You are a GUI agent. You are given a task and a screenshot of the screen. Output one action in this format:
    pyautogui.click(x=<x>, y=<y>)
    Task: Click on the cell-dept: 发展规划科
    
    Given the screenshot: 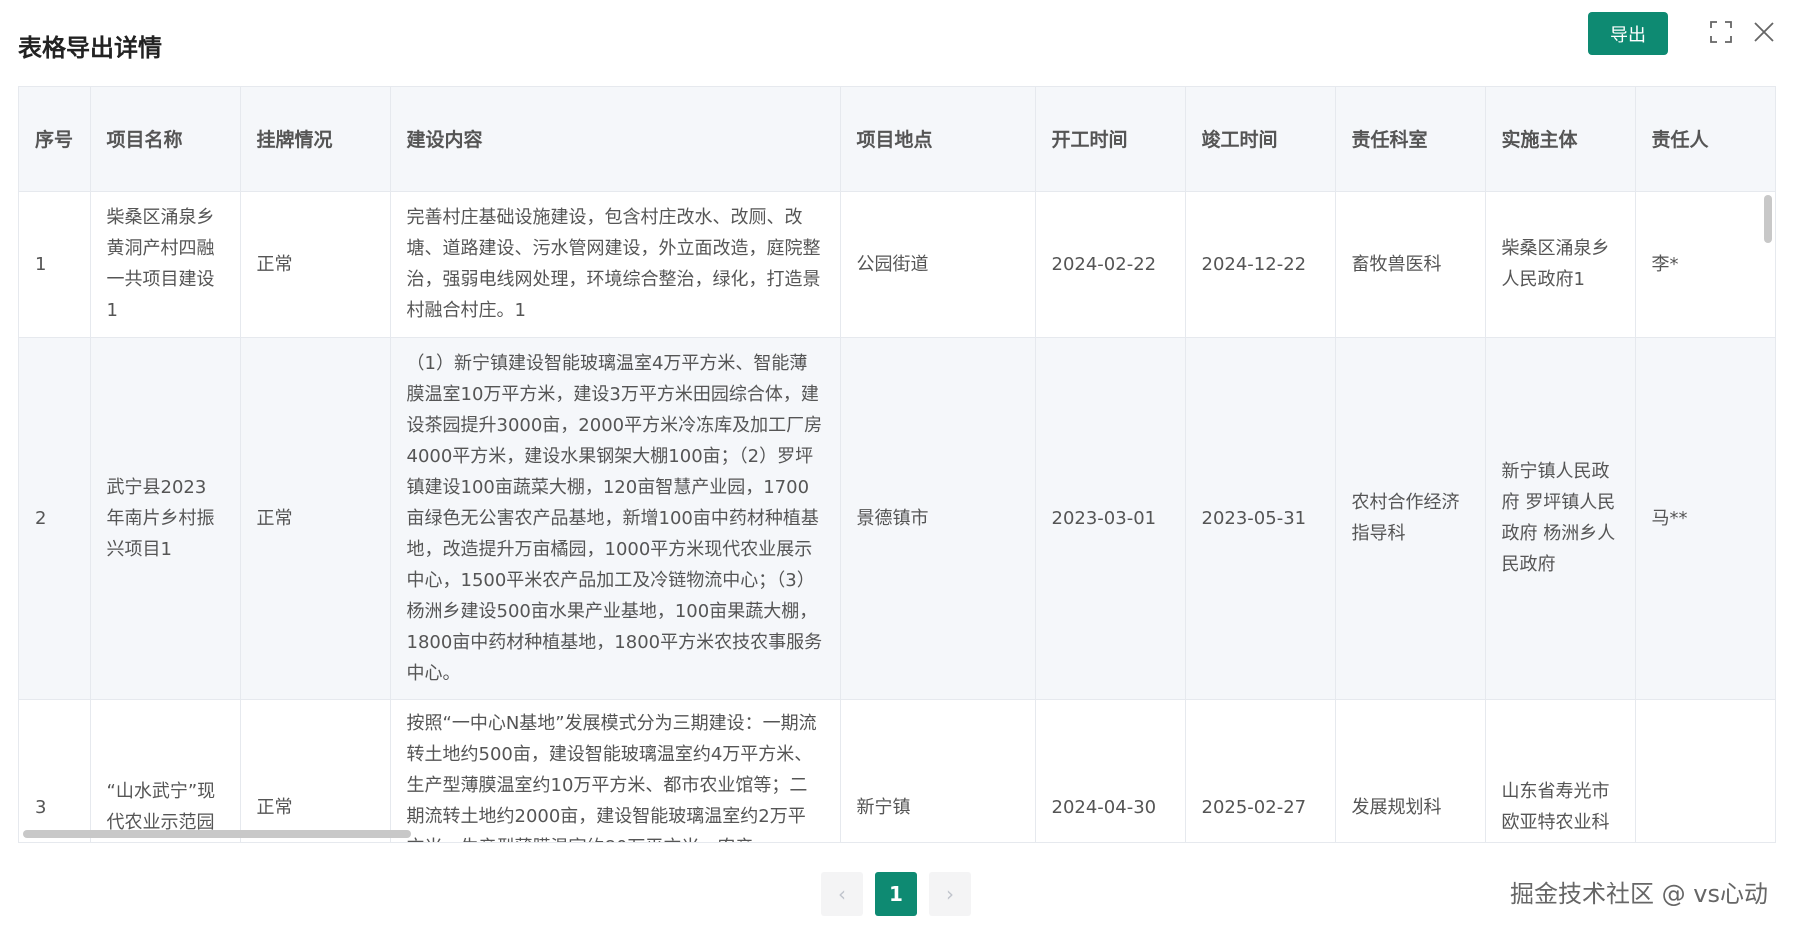 What is the action you would take?
    pyautogui.click(x=1410, y=770)
    